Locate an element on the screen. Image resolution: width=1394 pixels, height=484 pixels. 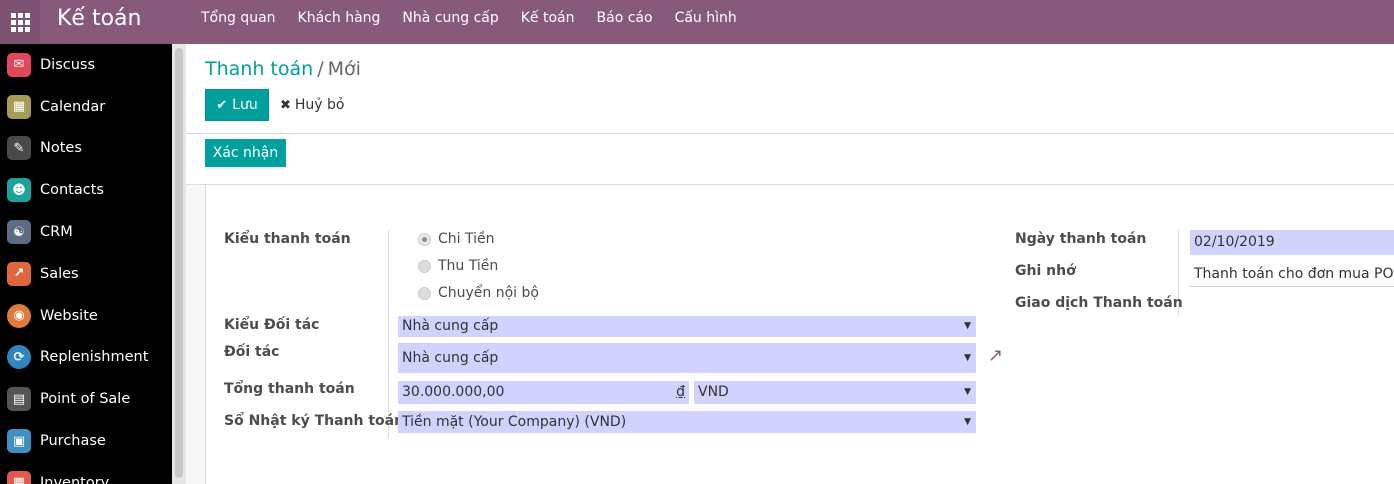
radio-checked-icon is located at coordinates (424, 239).